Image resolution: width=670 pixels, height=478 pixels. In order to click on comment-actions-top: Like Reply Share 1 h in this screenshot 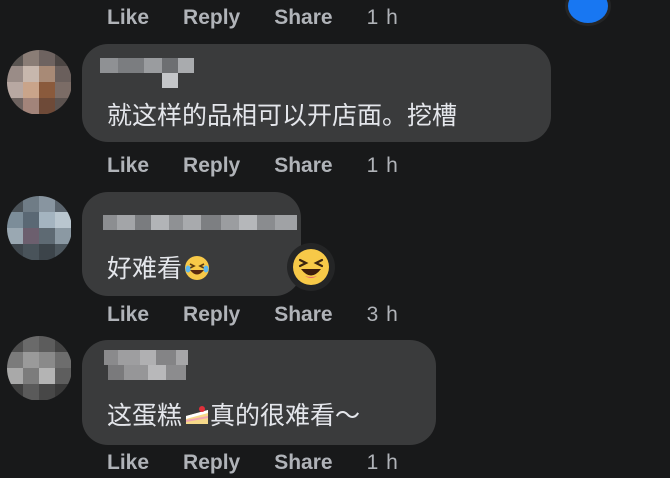, I will do `click(253, 18)`.